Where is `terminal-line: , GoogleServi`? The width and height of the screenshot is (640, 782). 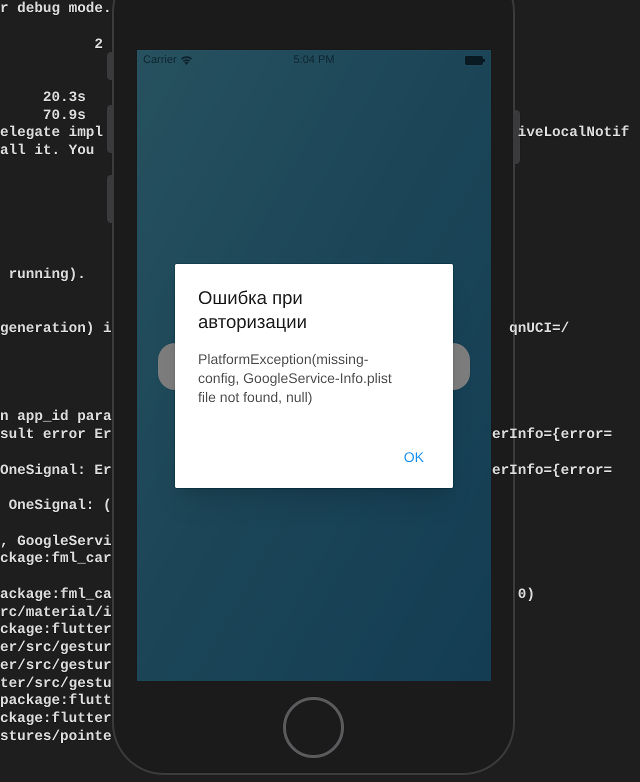
terminal-line: , GoogleServi is located at coordinates (56, 542).